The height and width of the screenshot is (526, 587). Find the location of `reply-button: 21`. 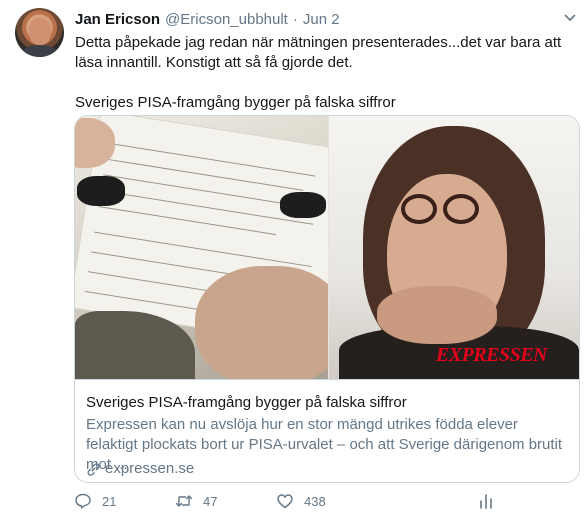

reply-button: 21 is located at coordinates (95, 501).